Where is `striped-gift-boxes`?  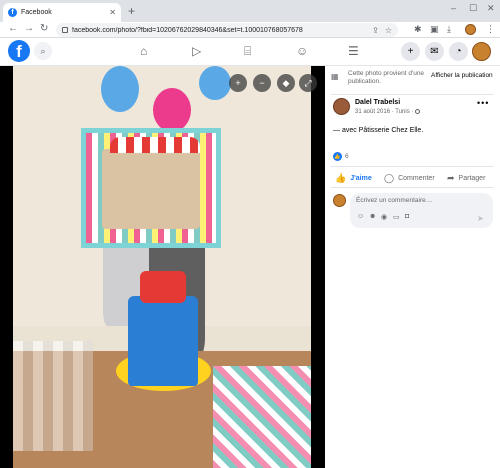 striped-gift-boxes is located at coordinates (262, 417).